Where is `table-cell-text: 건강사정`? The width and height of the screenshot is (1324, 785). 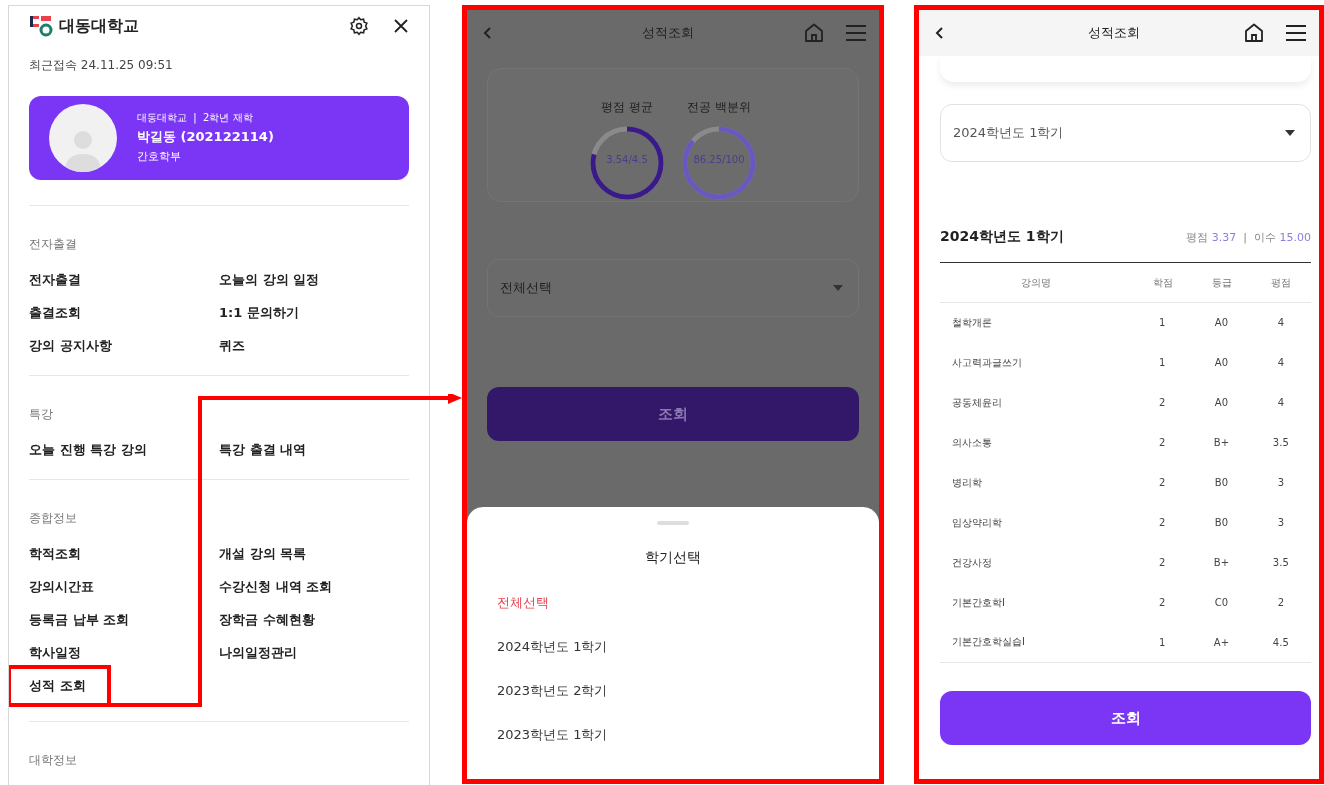
table-cell-text: 건강사정 is located at coordinates (972, 562).